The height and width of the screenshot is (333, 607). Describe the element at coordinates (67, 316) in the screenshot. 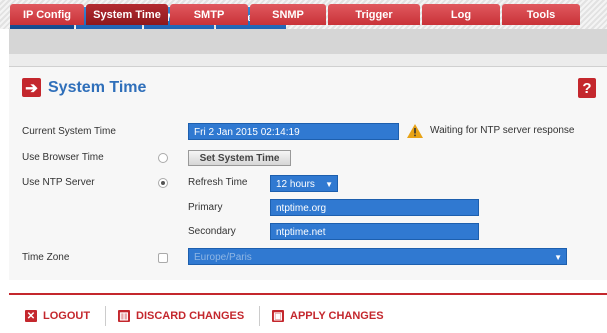

I see `logout-label: LOGOUT` at that location.